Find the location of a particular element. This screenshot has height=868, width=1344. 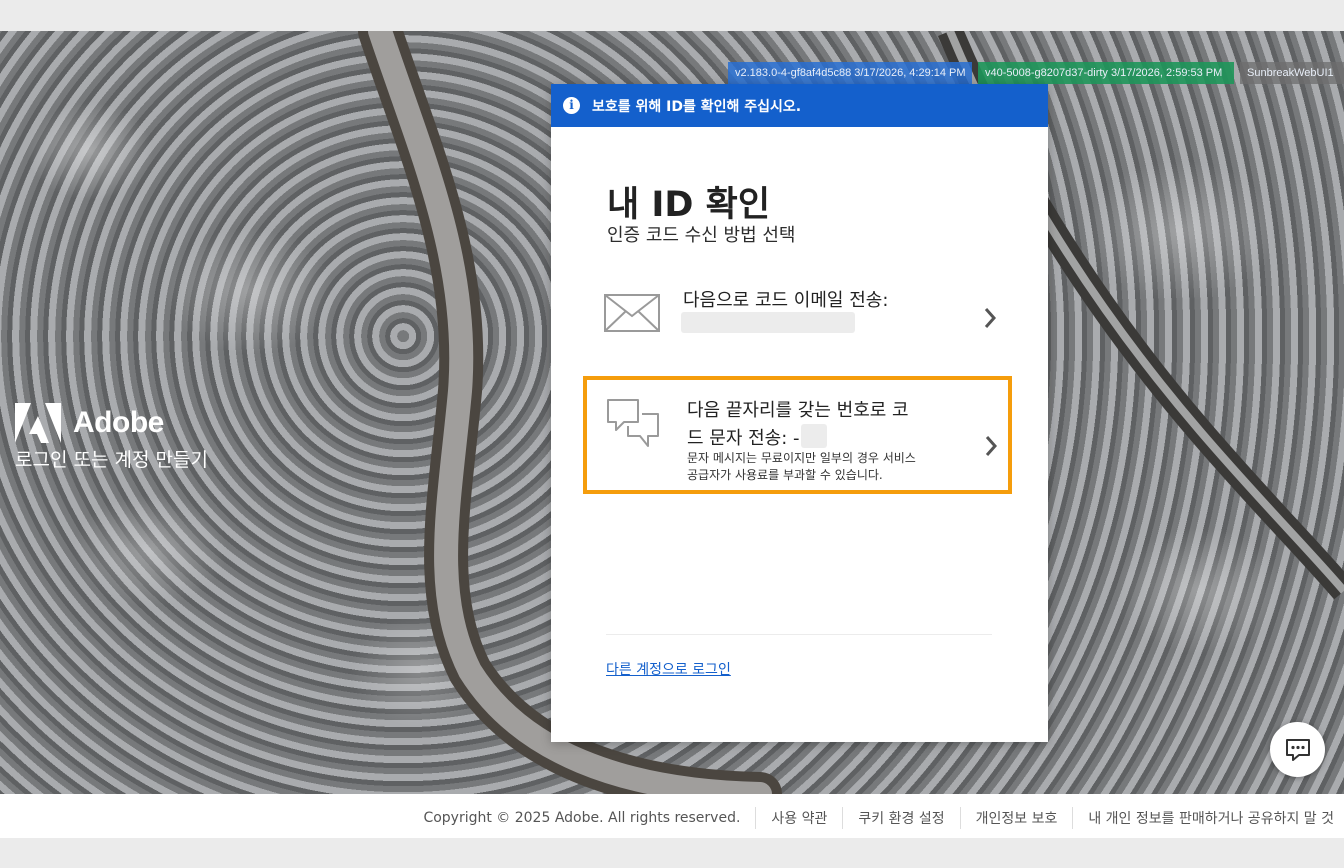

brand-block: Adobe 로그인 또는 계정 만들기 is located at coordinates (111, 437).